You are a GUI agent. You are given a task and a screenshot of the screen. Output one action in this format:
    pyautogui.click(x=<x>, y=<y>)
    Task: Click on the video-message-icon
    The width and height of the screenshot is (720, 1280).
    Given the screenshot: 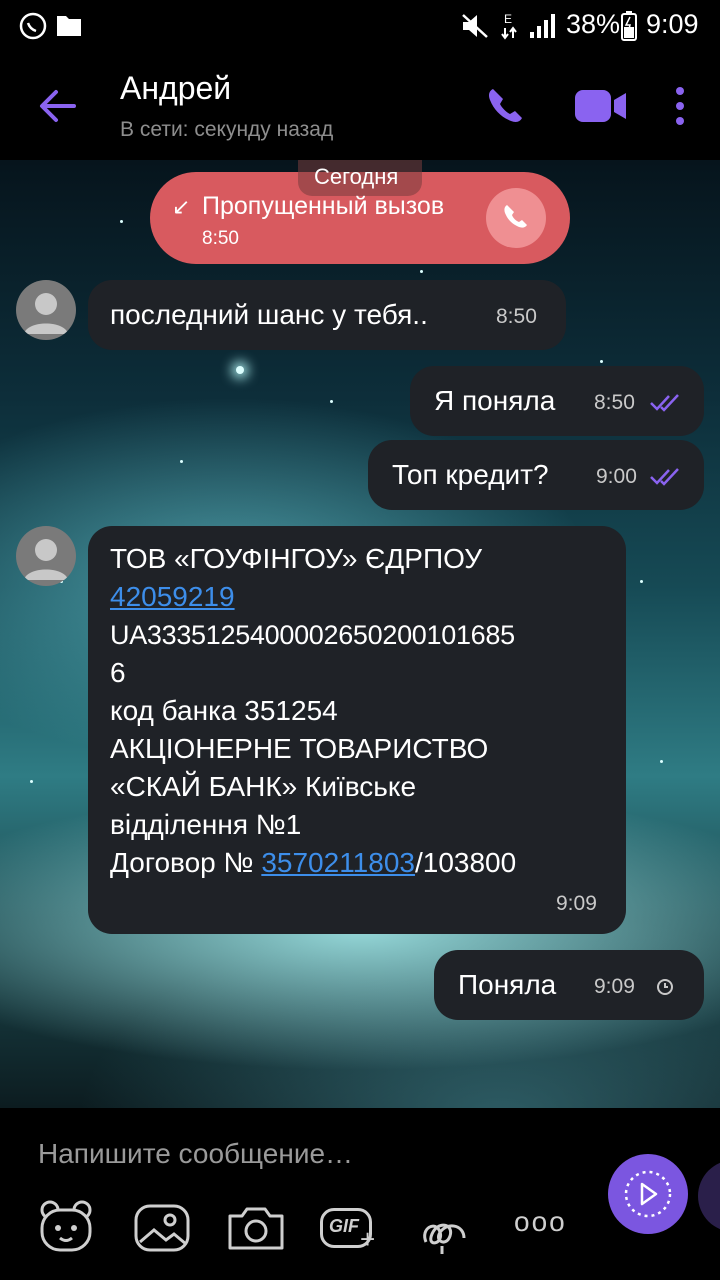 What is the action you would take?
    pyautogui.click(x=648, y=1194)
    